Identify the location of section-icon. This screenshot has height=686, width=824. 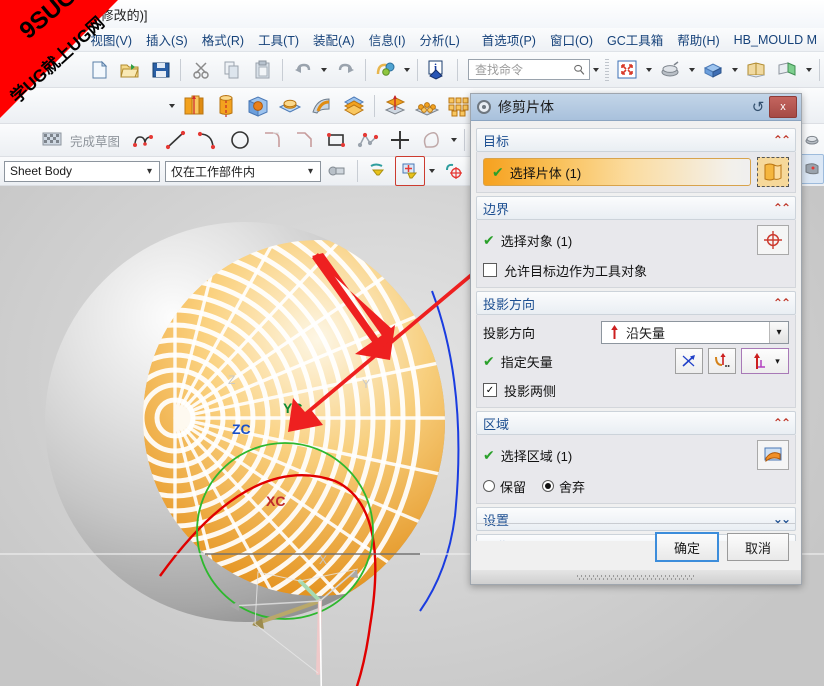
(787, 70).